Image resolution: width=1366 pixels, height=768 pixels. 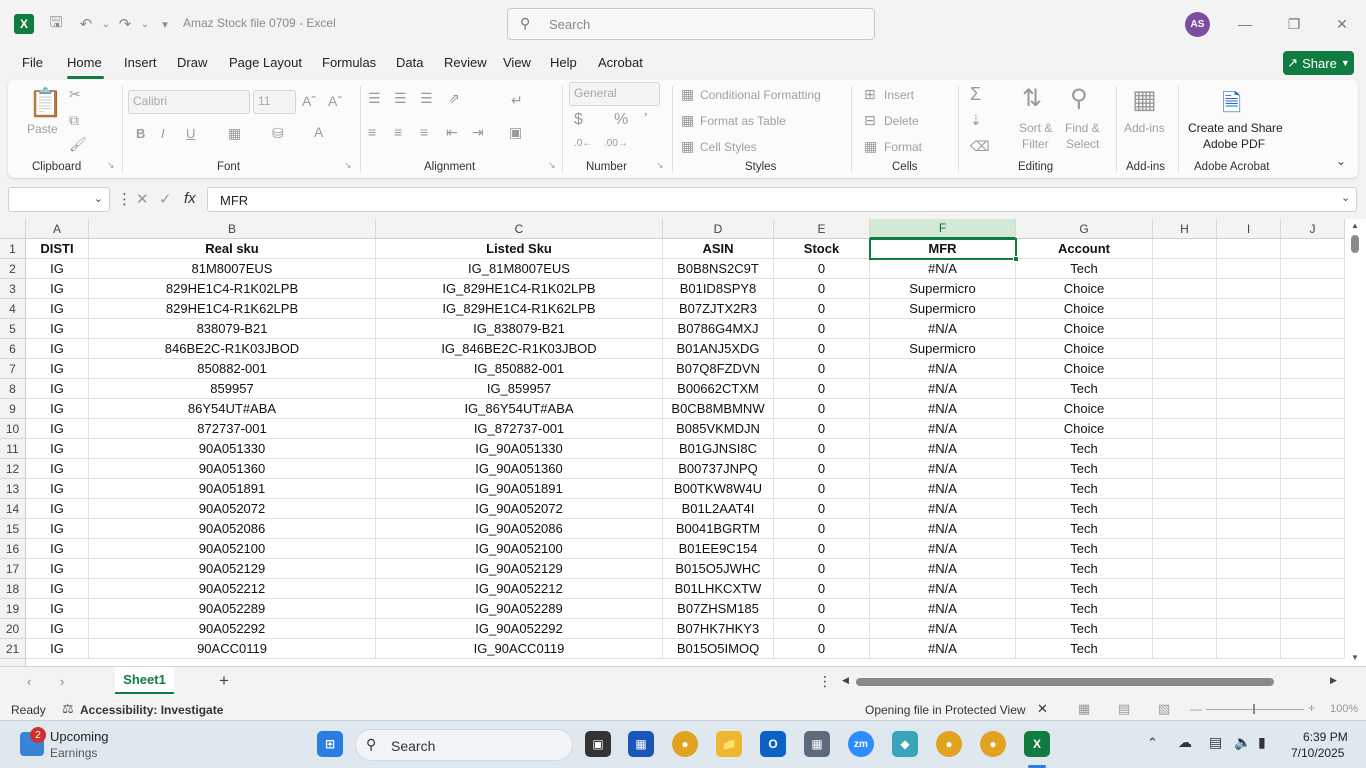 What do you see at coordinates (1197, 24) in the screenshot?
I see `avatar: AS` at bounding box center [1197, 24].